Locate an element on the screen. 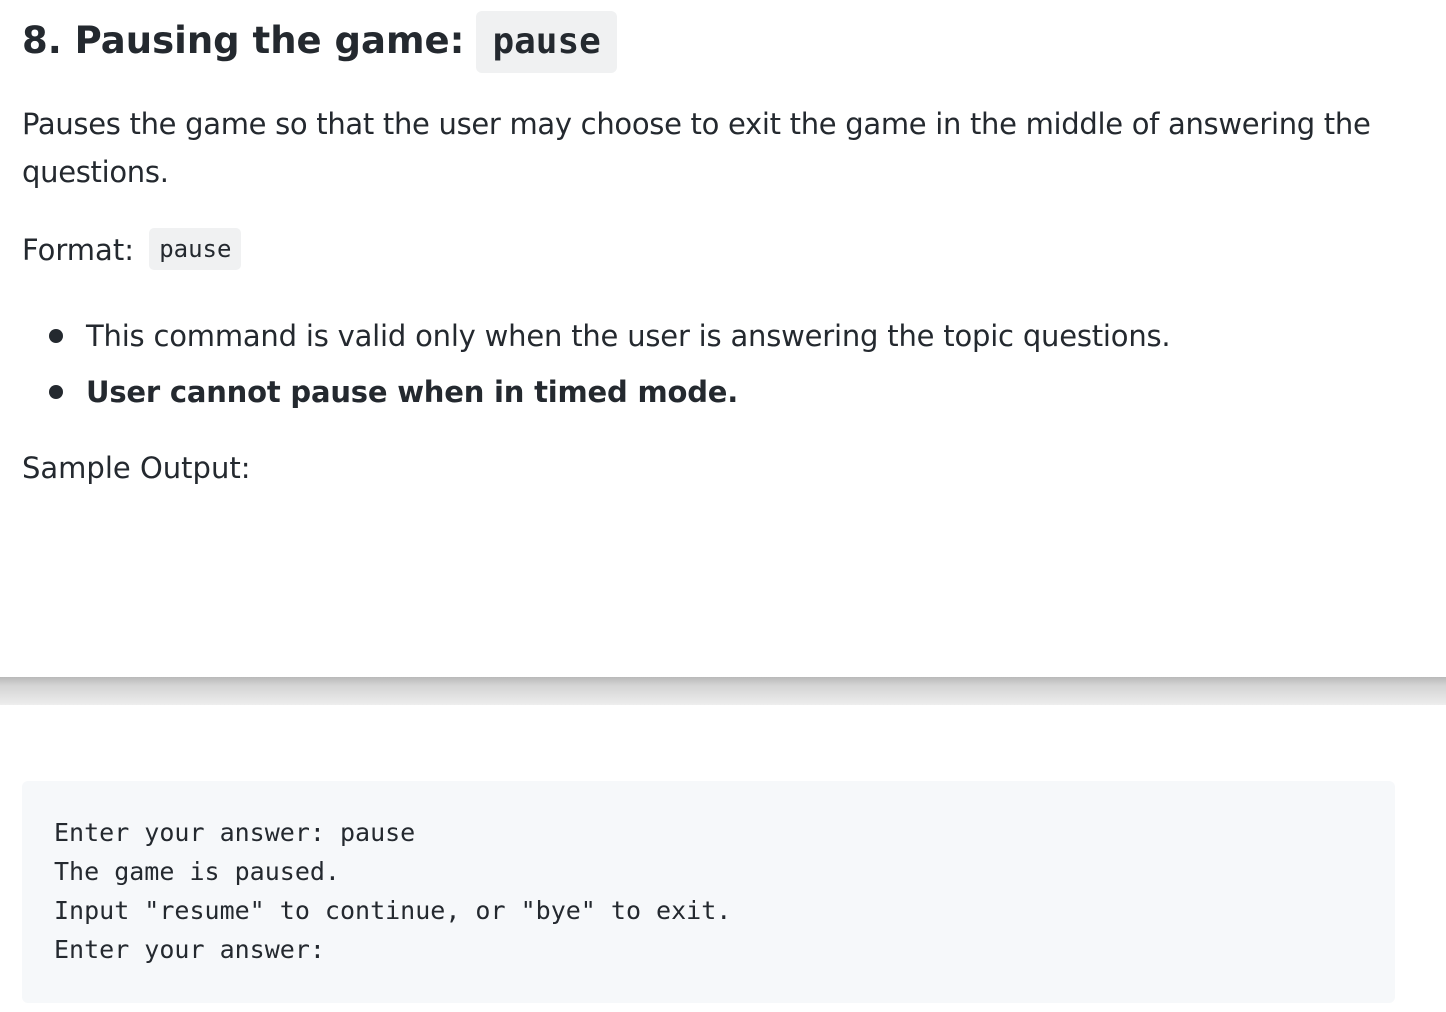 Image resolution: width=1446 pixels, height=1012 pixels. format-line: Format: pause is located at coordinates (132, 250).